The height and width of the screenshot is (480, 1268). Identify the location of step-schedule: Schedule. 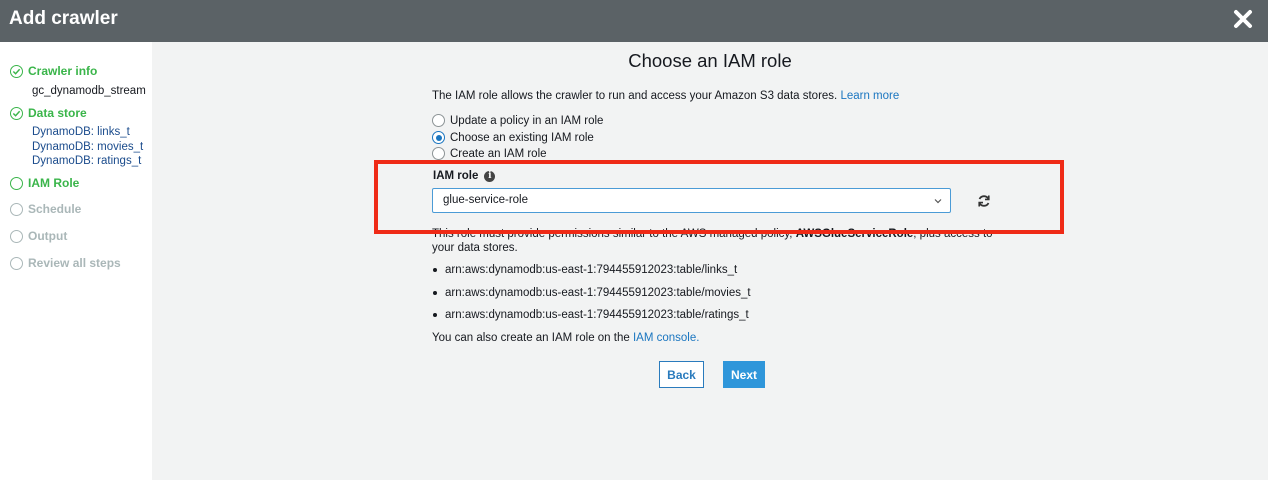
(45, 209).